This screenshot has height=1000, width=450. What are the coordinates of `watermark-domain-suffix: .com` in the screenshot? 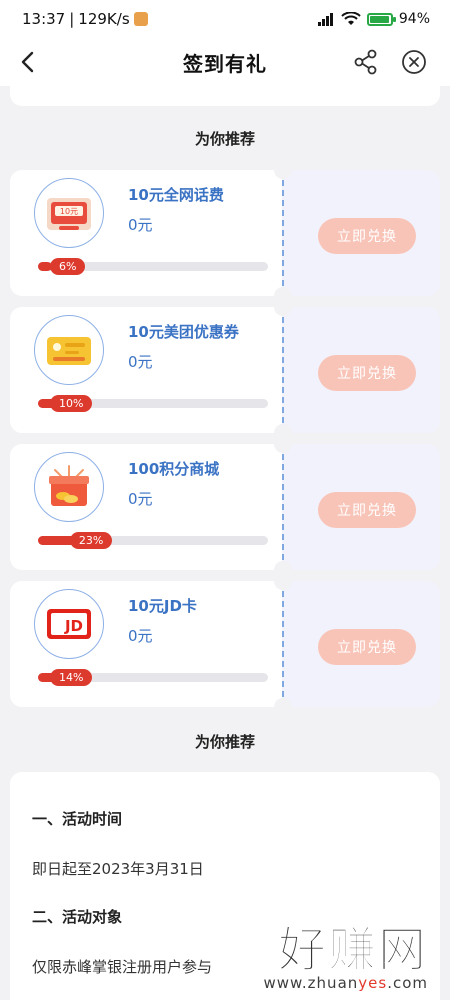 It's located at (407, 983).